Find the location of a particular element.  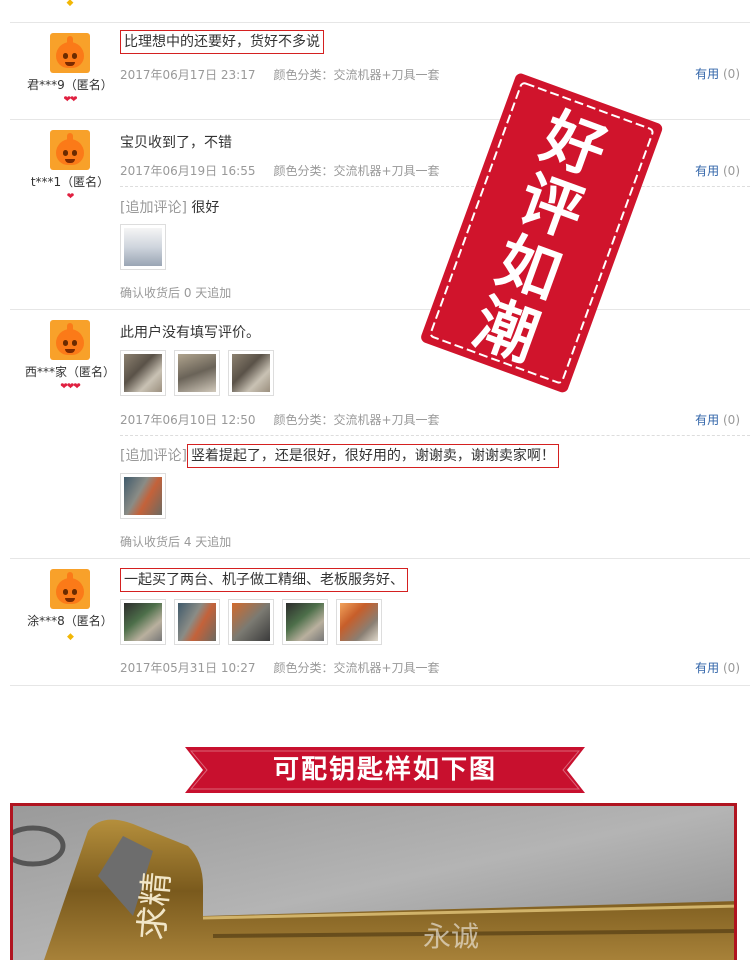

append-text: 很好 is located at coordinates (205, 208).